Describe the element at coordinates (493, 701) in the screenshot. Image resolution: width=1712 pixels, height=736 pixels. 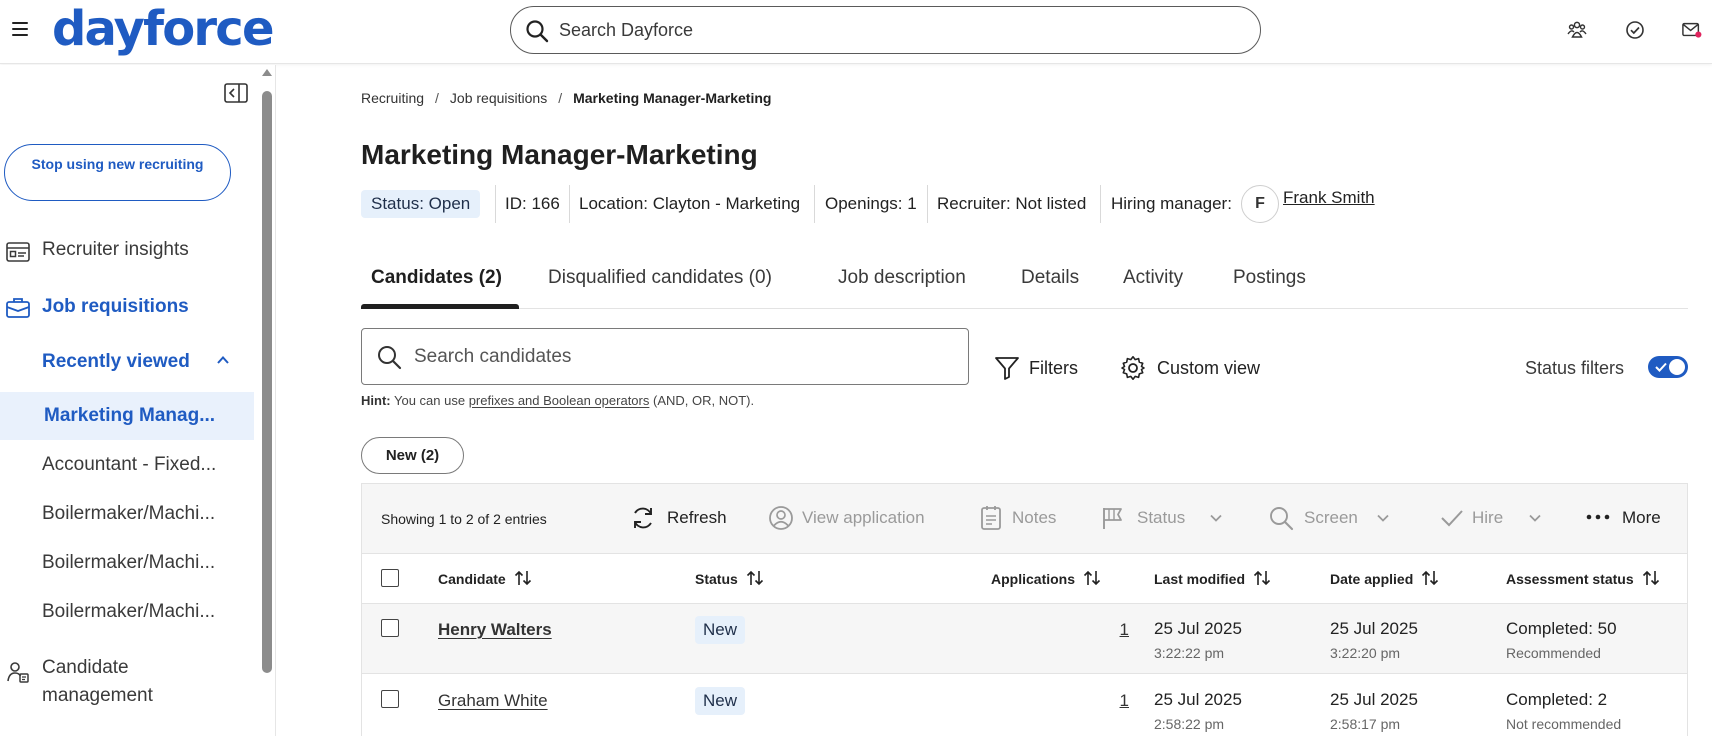
I see `candidate-name-link: Graham White` at that location.